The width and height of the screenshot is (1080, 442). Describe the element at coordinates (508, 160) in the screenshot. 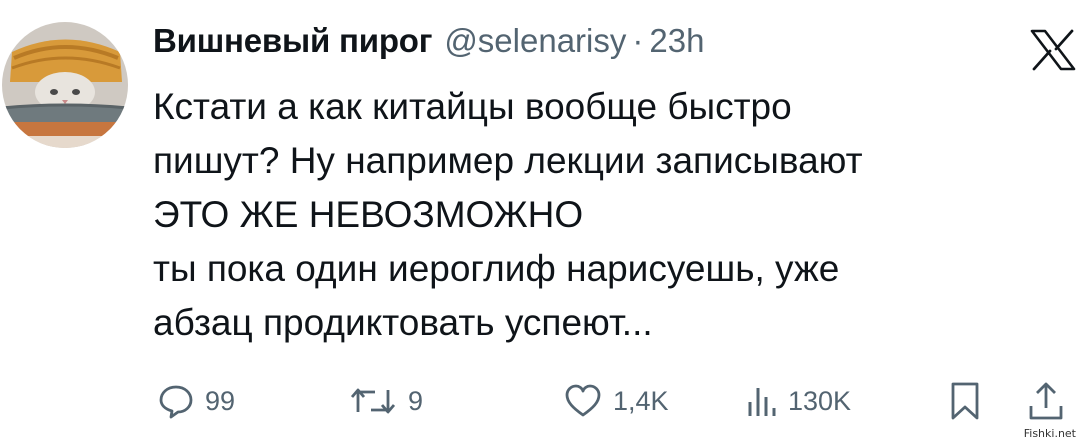

I see `post-text-line: пишут? Ну например лекции записывают` at that location.